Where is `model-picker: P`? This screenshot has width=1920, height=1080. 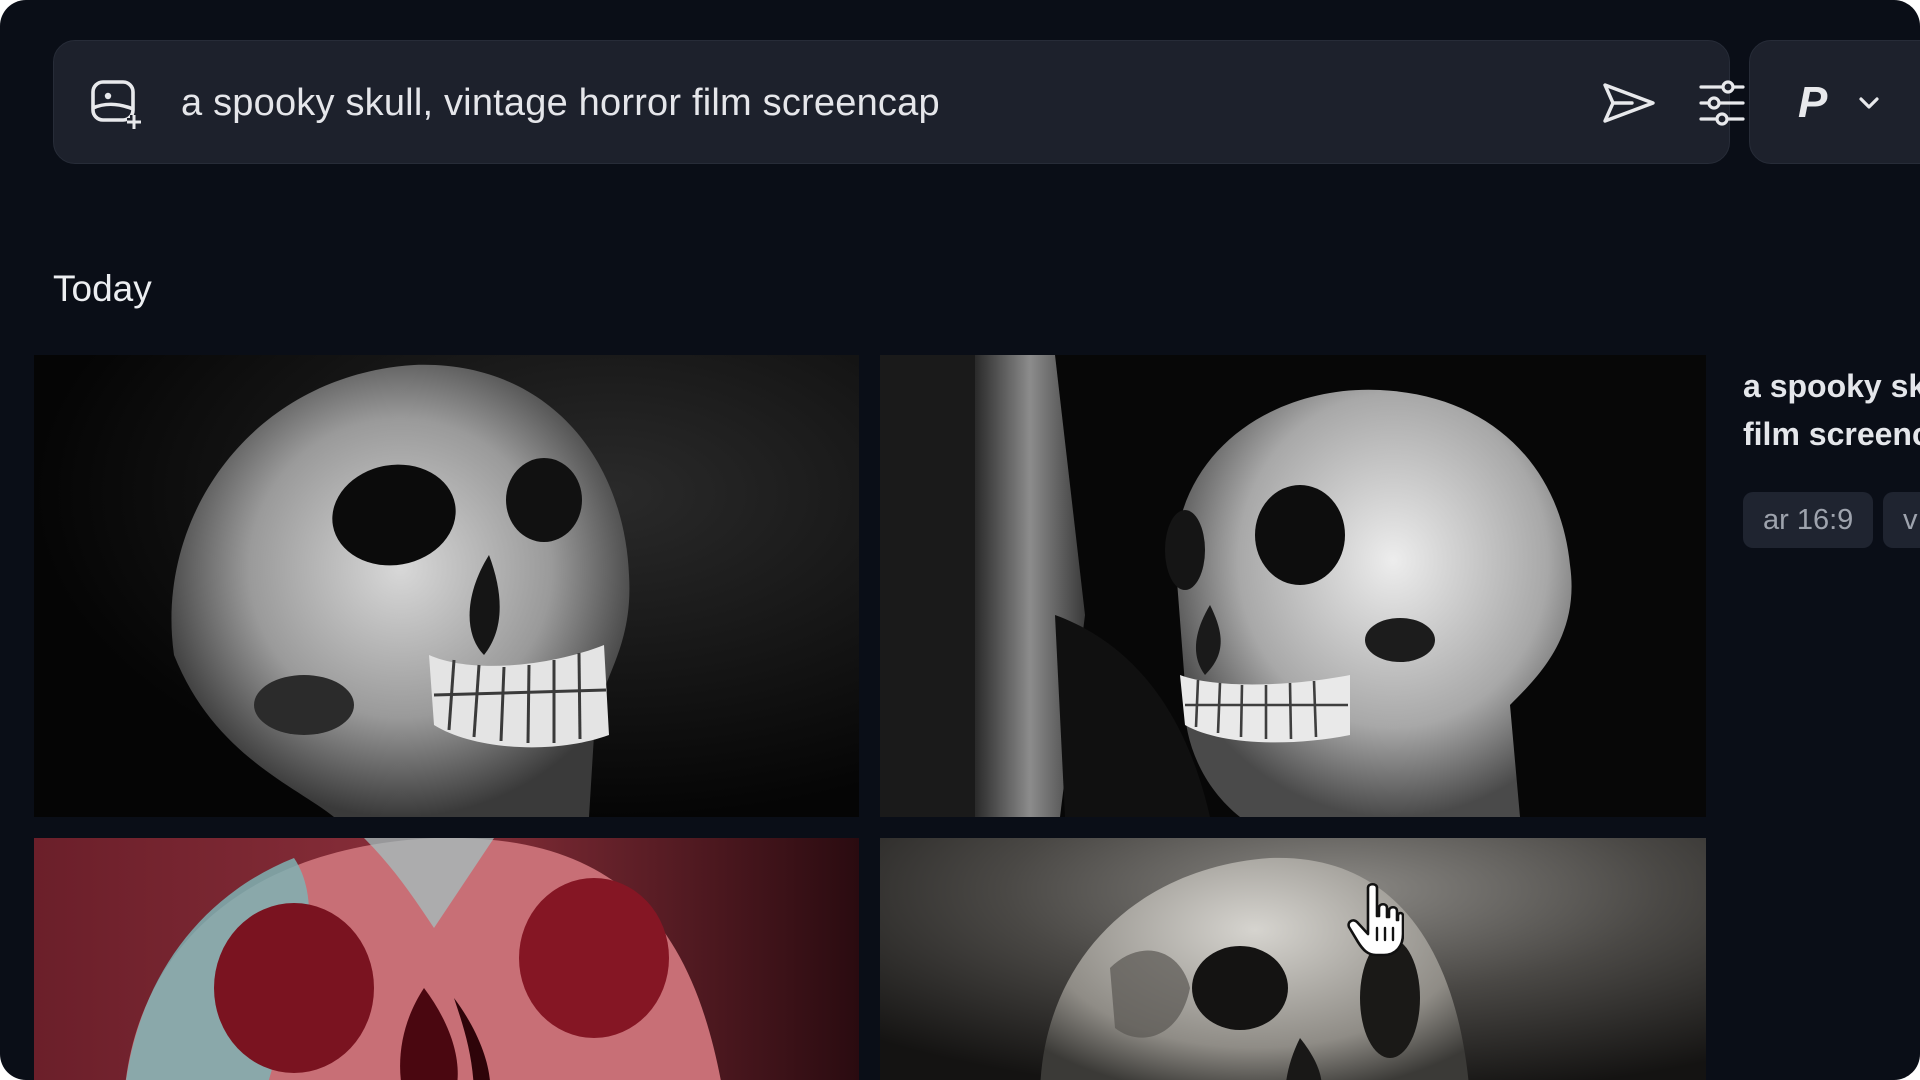 model-picker: P is located at coordinates (1834, 102).